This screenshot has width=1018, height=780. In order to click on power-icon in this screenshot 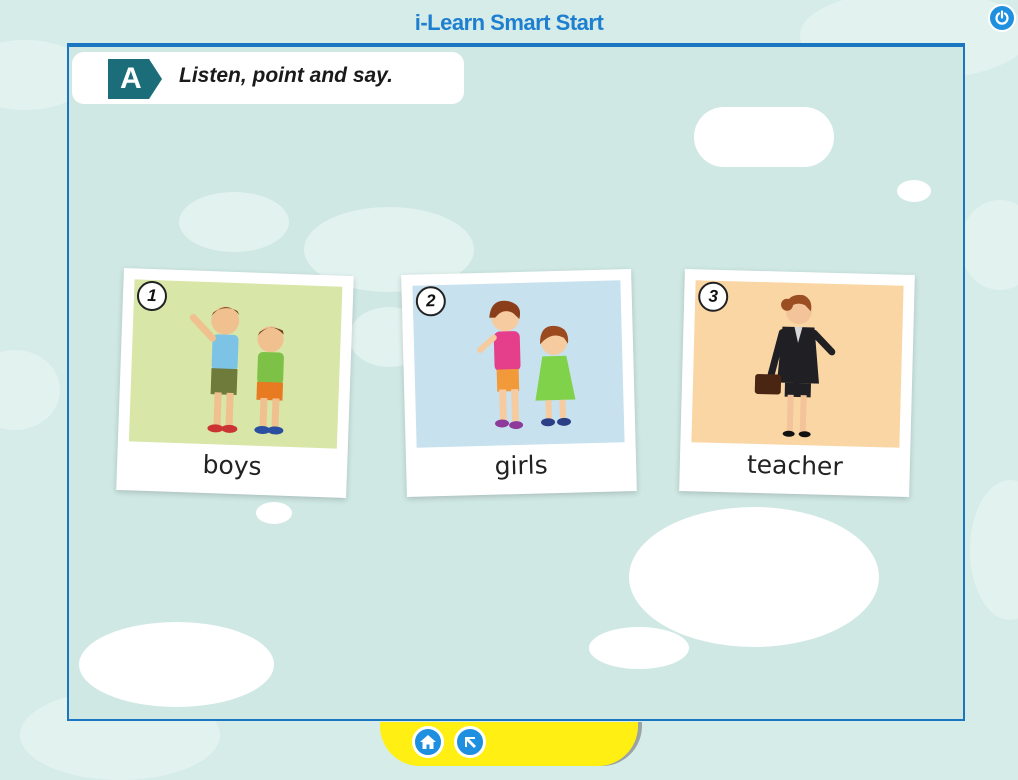, I will do `click(1002, 17)`.